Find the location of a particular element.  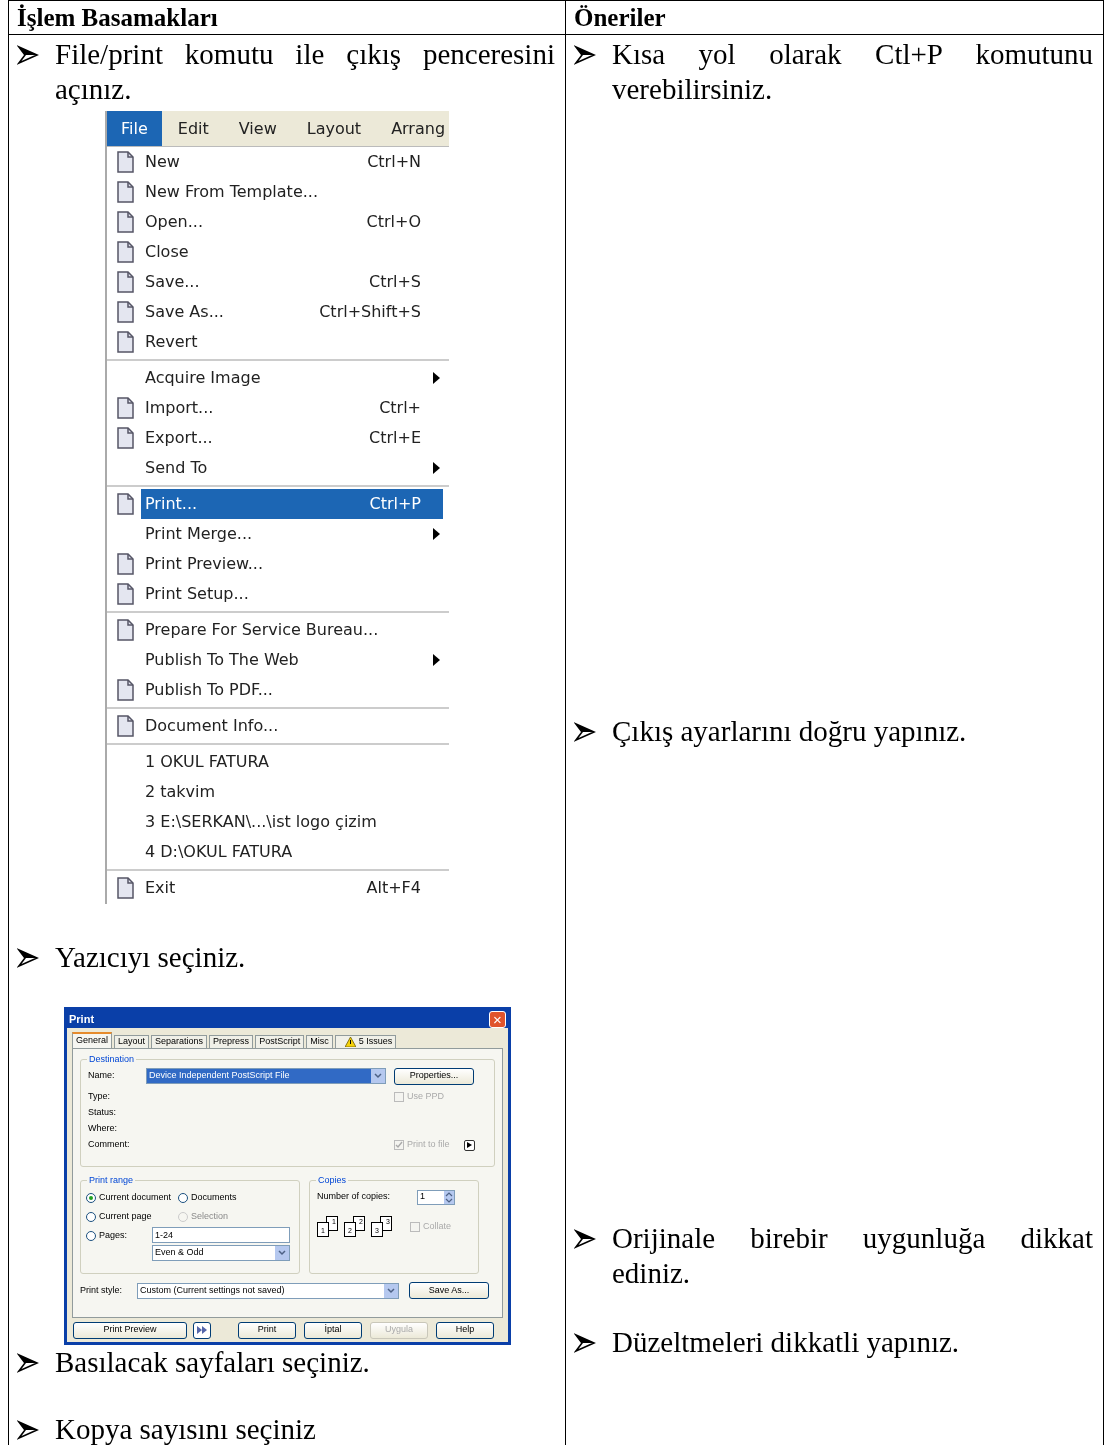

field-label: Name: is located at coordinates (102, 1076).